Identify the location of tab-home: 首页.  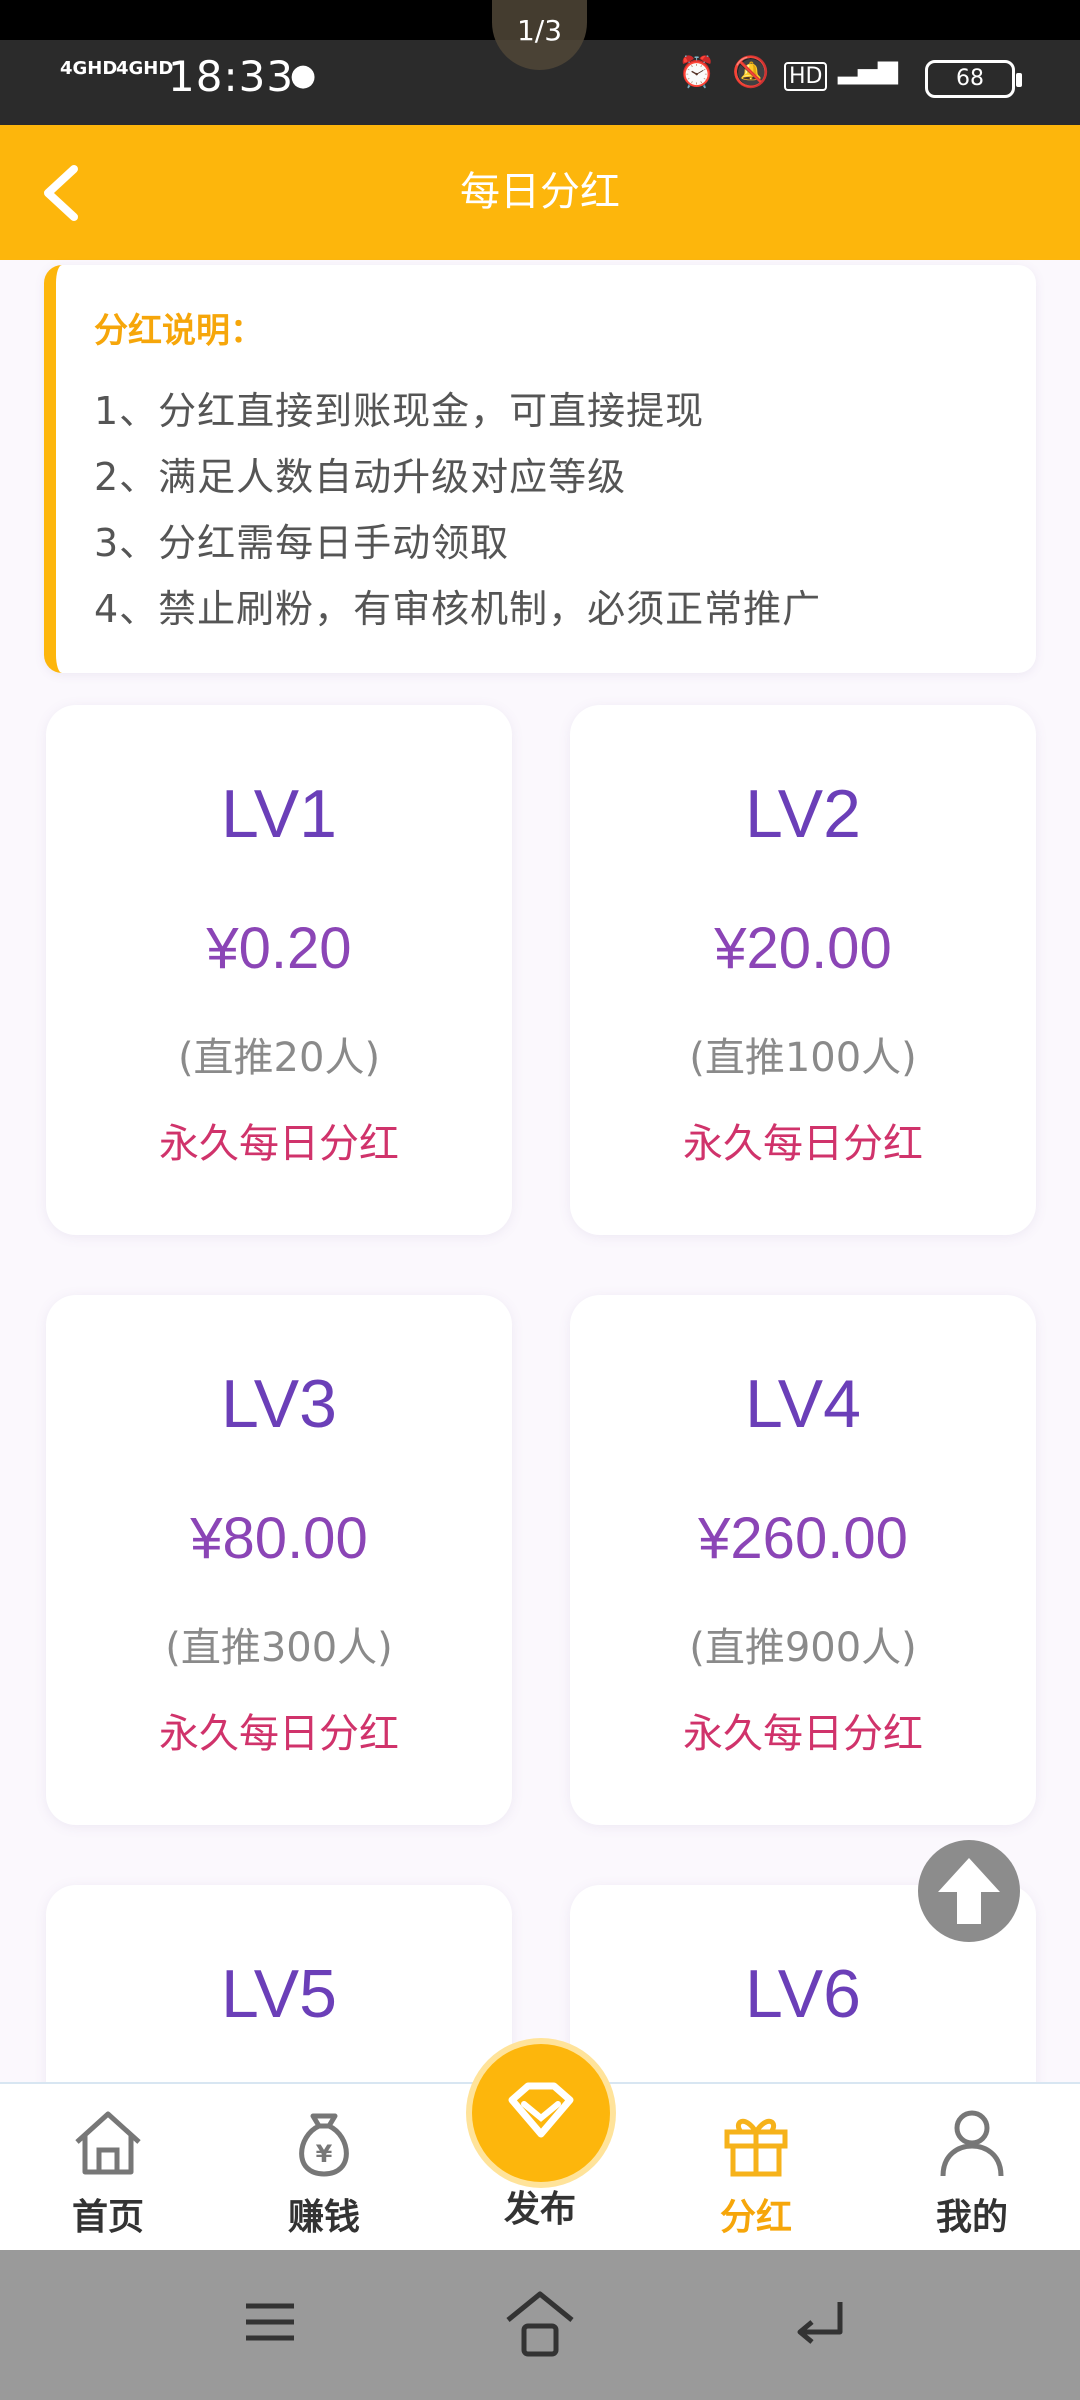
(108, 2172).